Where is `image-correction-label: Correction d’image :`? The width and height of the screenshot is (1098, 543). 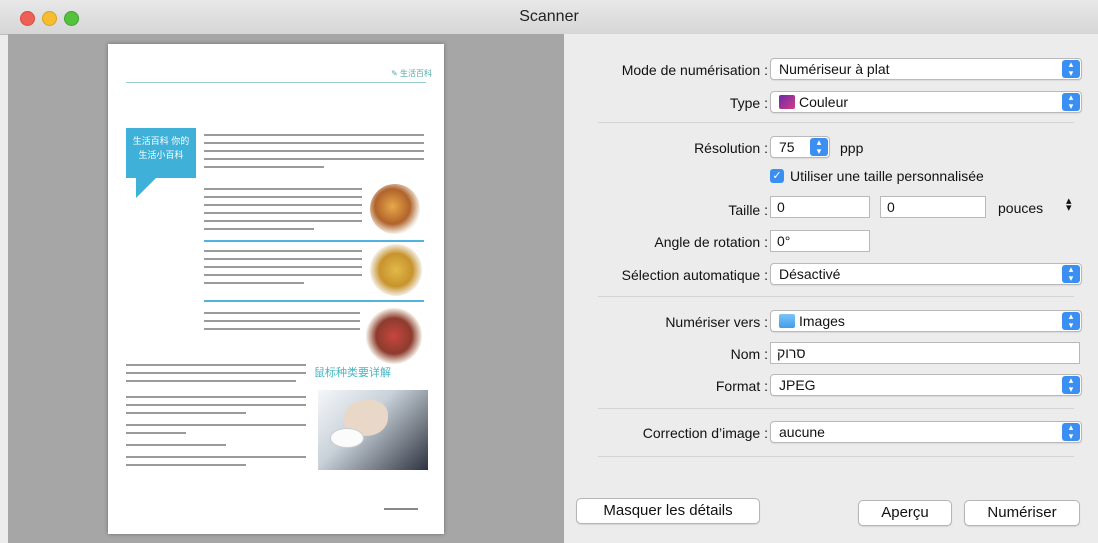 image-correction-label: Correction d’image : is located at coordinates (705, 433).